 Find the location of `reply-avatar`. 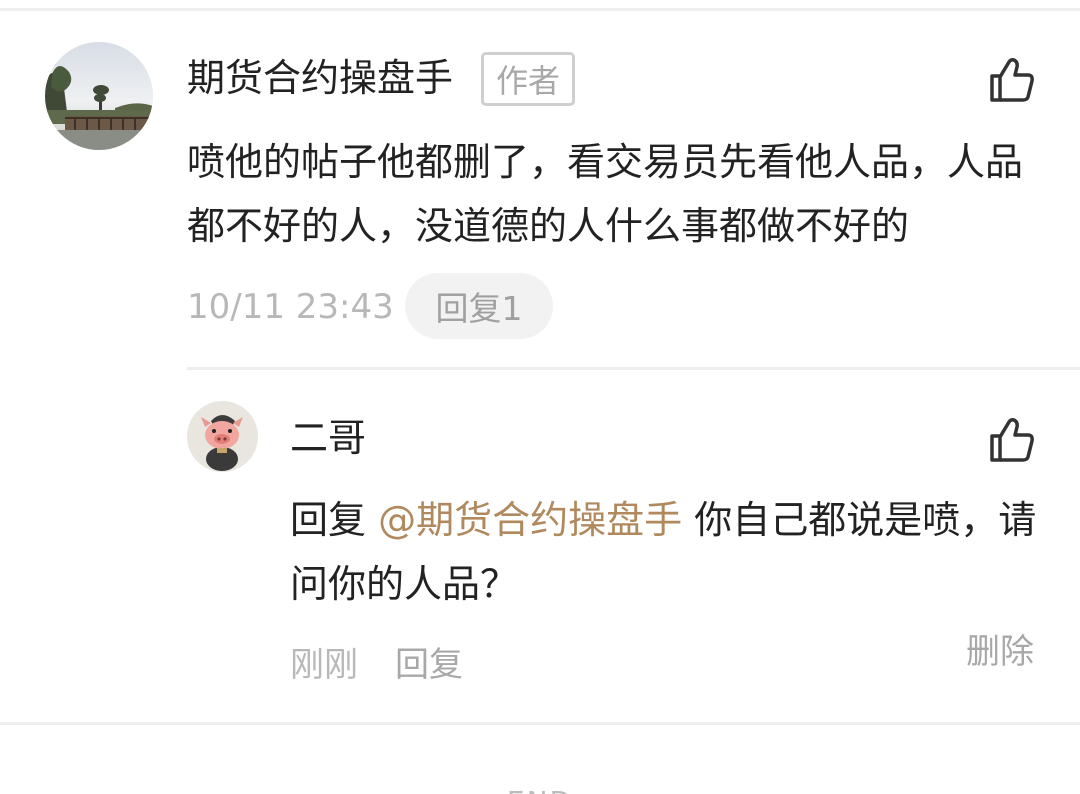

reply-avatar is located at coordinates (222, 436).